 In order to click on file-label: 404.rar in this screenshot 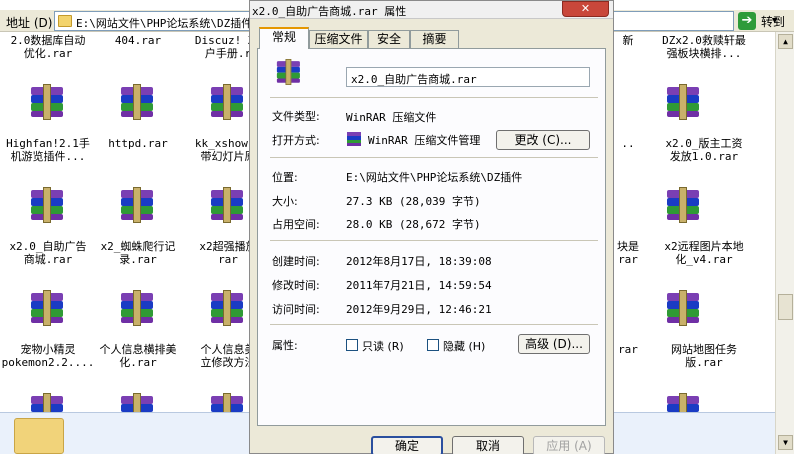, I will do `click(138, 40)`.